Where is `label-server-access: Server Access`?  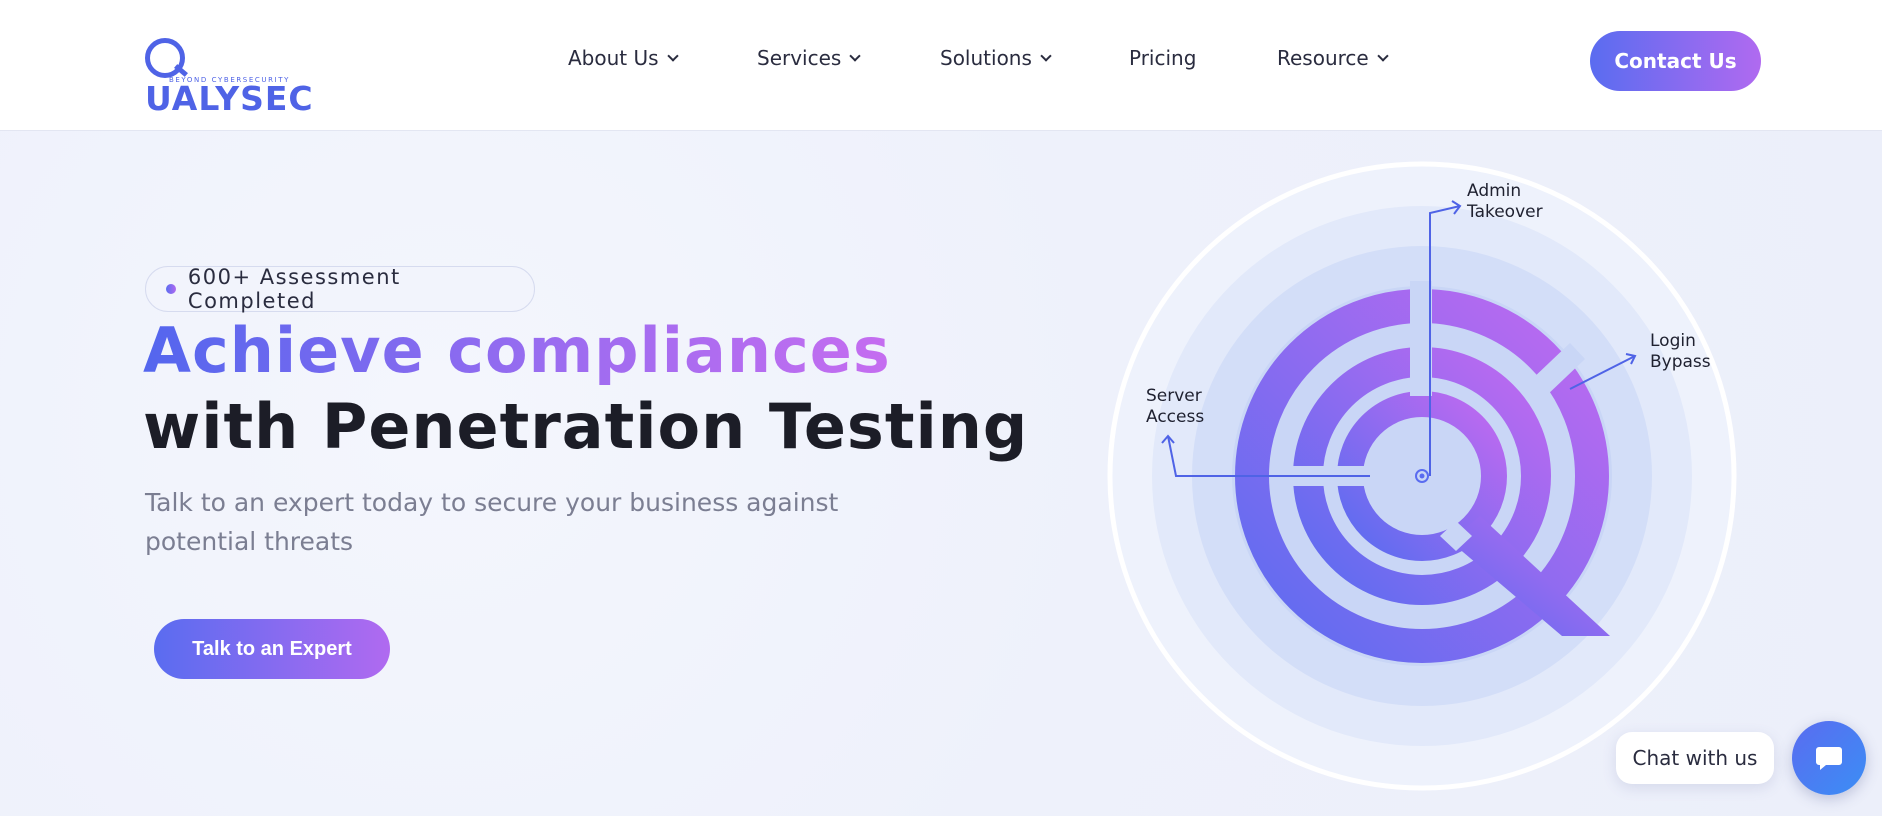
label-server-access: Server Access is located at coordinates (1175, 406).